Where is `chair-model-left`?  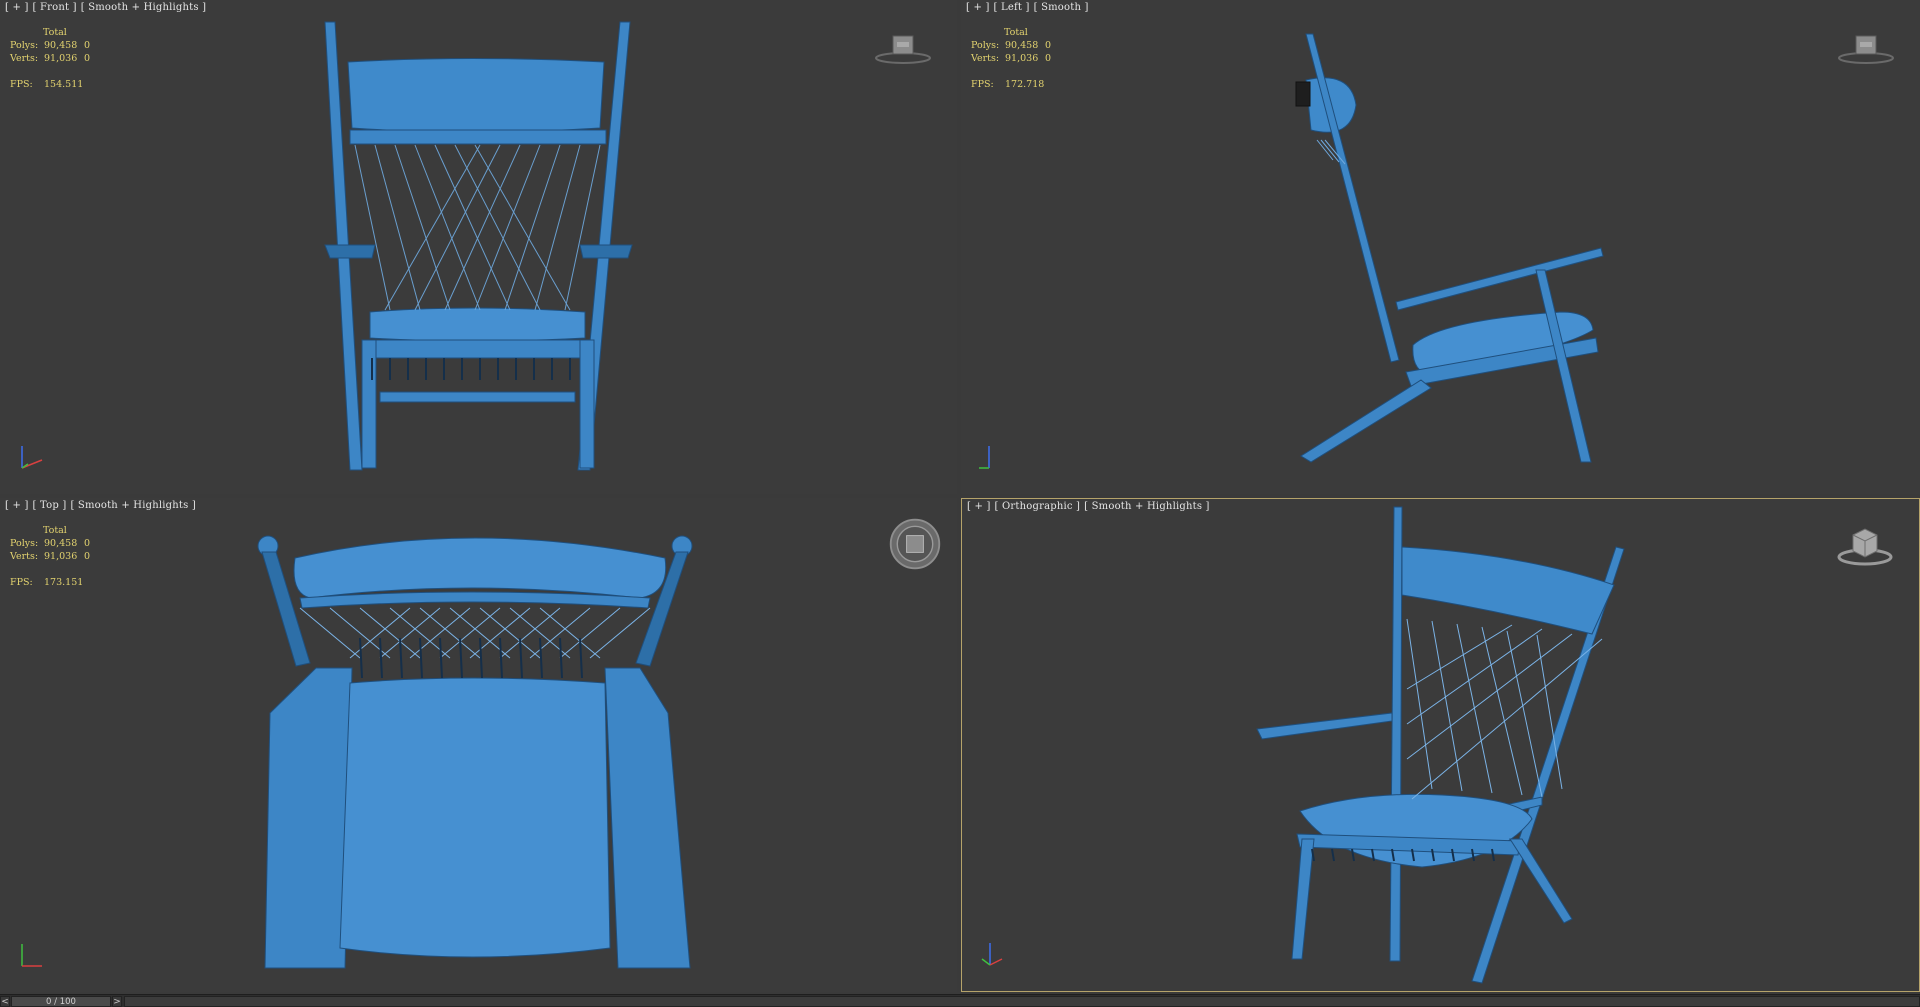 chair-model-left is located at coordinates (1449, 248).